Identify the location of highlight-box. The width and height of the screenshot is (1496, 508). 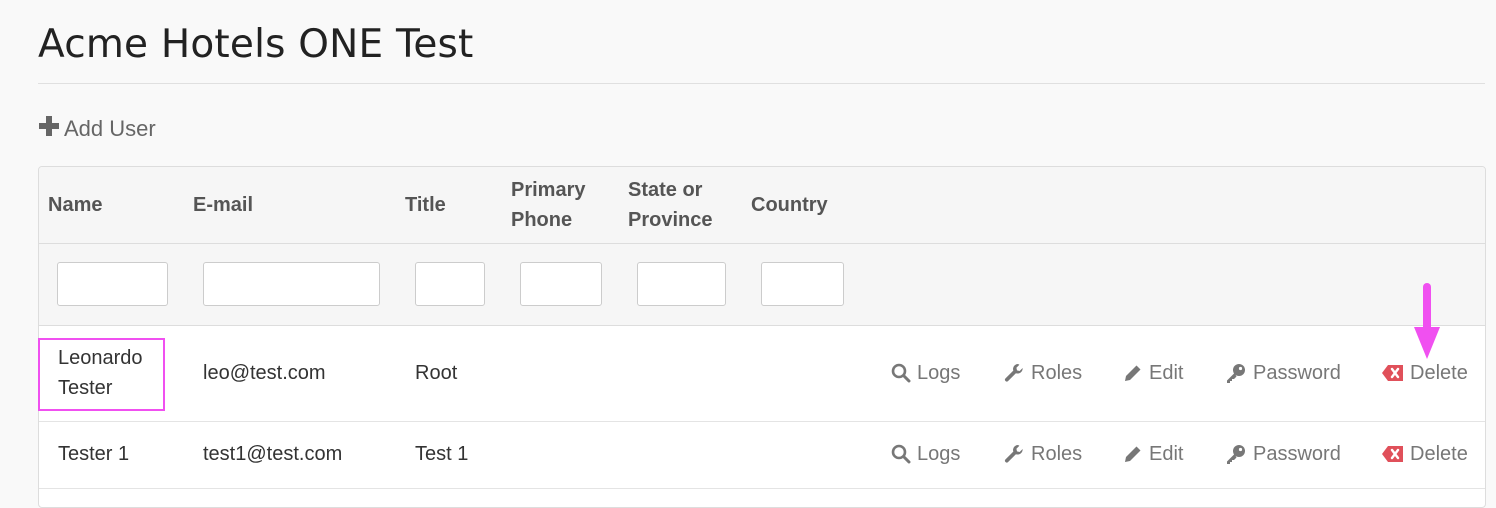
(101, 374).